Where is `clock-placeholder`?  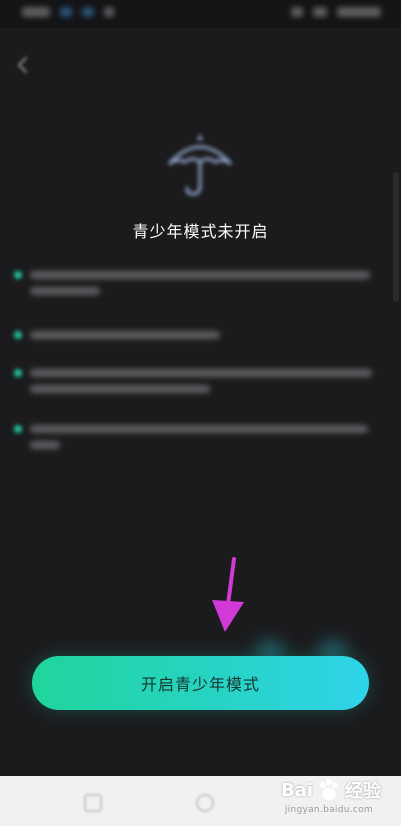
clock-placeholder is located at coordinates (36, 12).